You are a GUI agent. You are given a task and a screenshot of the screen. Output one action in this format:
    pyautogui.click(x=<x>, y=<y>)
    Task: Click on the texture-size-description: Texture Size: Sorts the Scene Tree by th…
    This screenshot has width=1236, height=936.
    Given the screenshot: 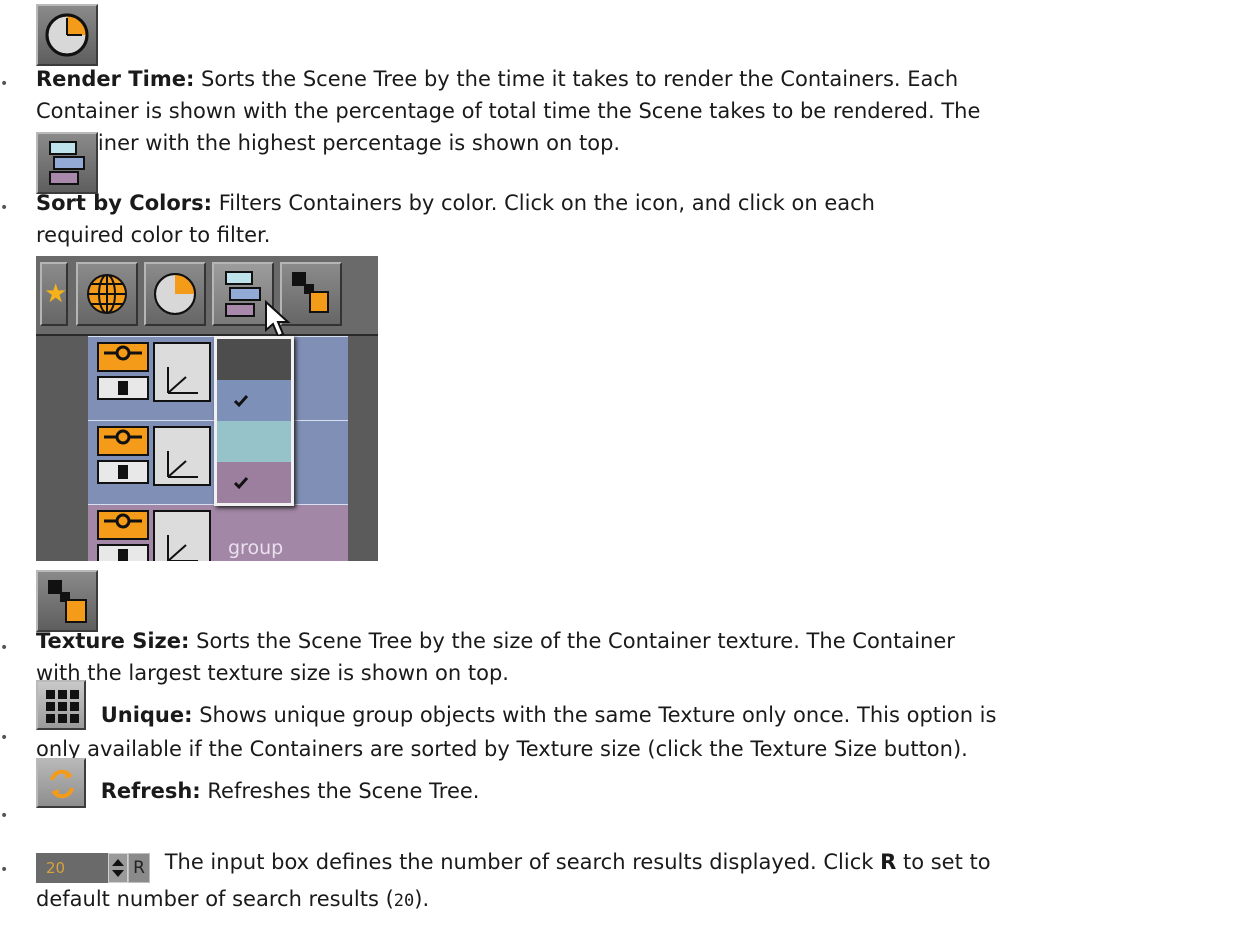 What is the action you would take?
    pyautogui.click(x=633, y=629)
    